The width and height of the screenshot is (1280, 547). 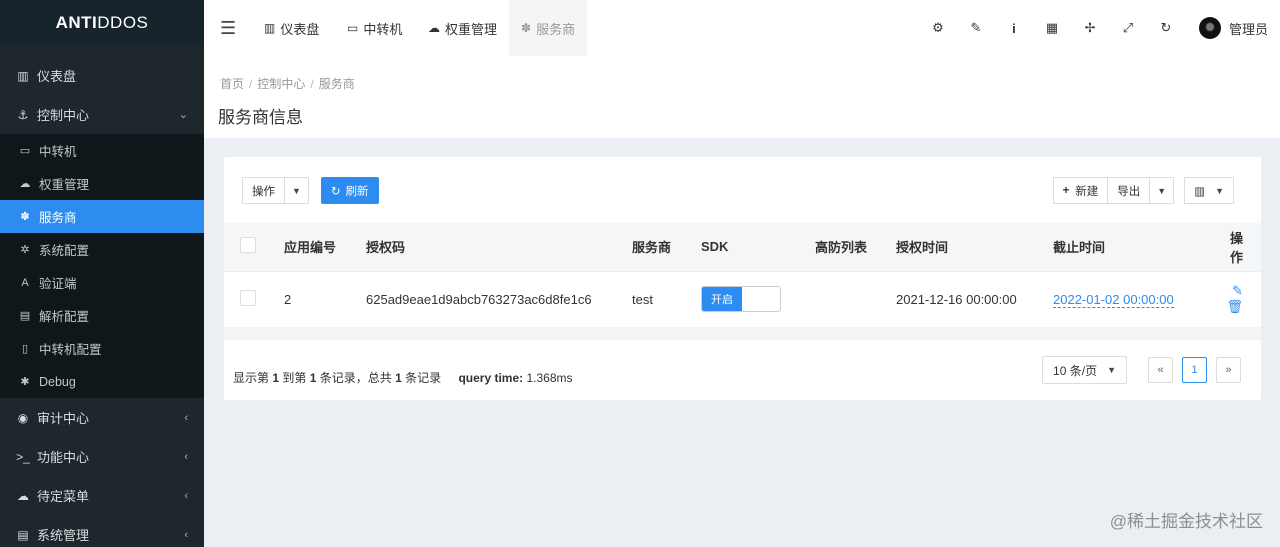 What do you see at coordinates (1090, 28) in the screenshot?
I see `pin-icon: ✢` at bounding box center [1090, 28].